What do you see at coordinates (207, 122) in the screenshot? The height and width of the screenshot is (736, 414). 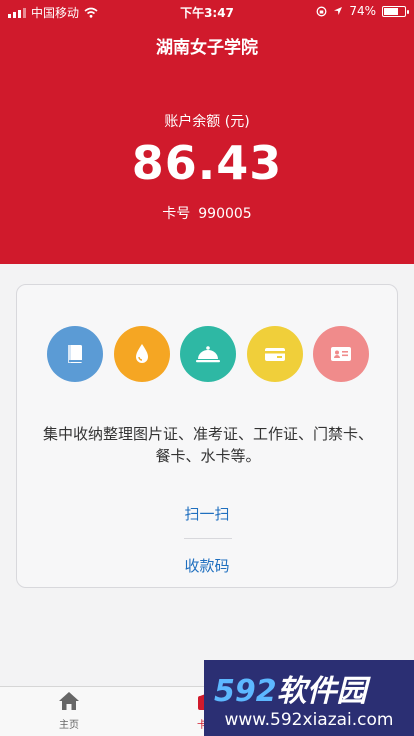 I see `balance-label: 账户余额 (元)` at bounding box center [207, 122].